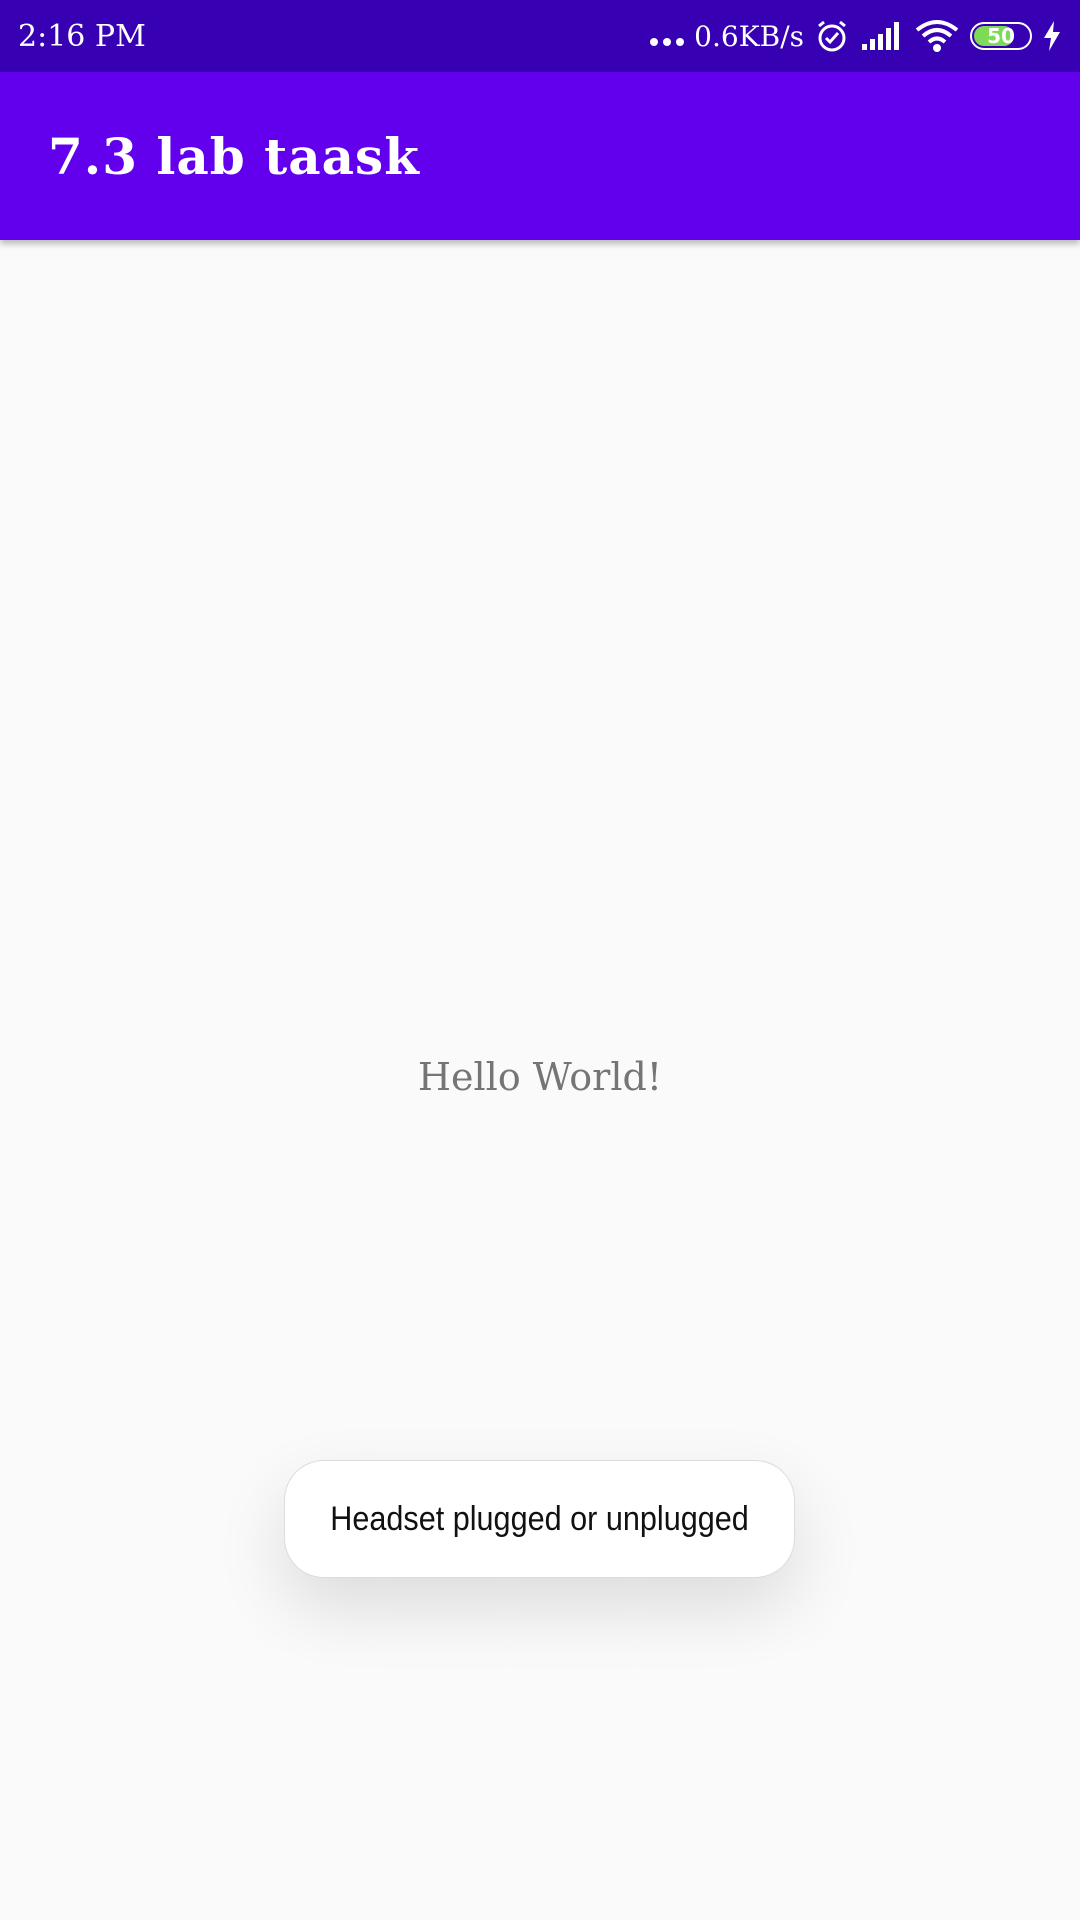 This screenshot has height=1920, width=1080. I want to click on alarm-icon, so click(832, 36).